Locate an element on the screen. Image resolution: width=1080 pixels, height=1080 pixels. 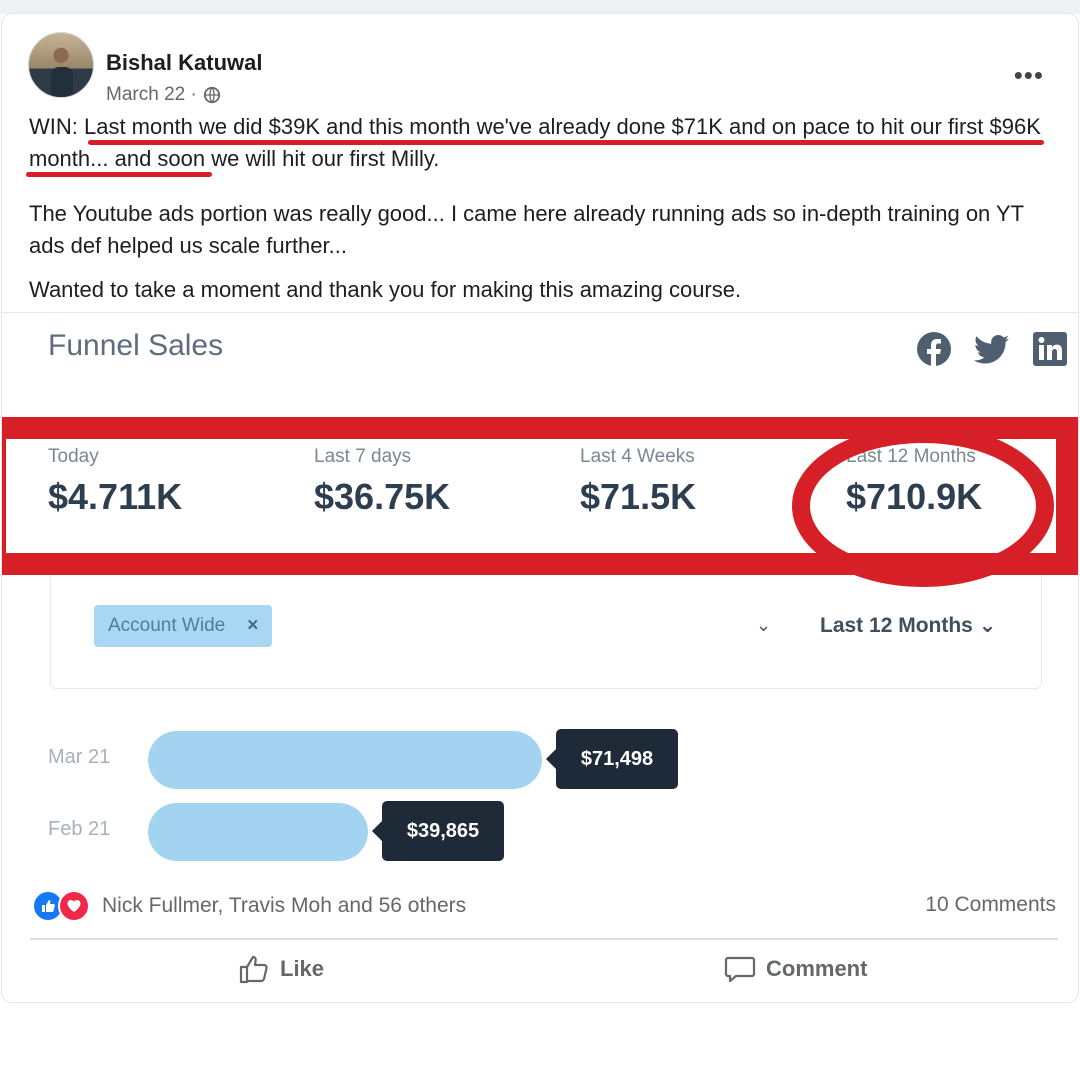
stat-label: Last 4 Weeks is located at coordinates (637, 456).